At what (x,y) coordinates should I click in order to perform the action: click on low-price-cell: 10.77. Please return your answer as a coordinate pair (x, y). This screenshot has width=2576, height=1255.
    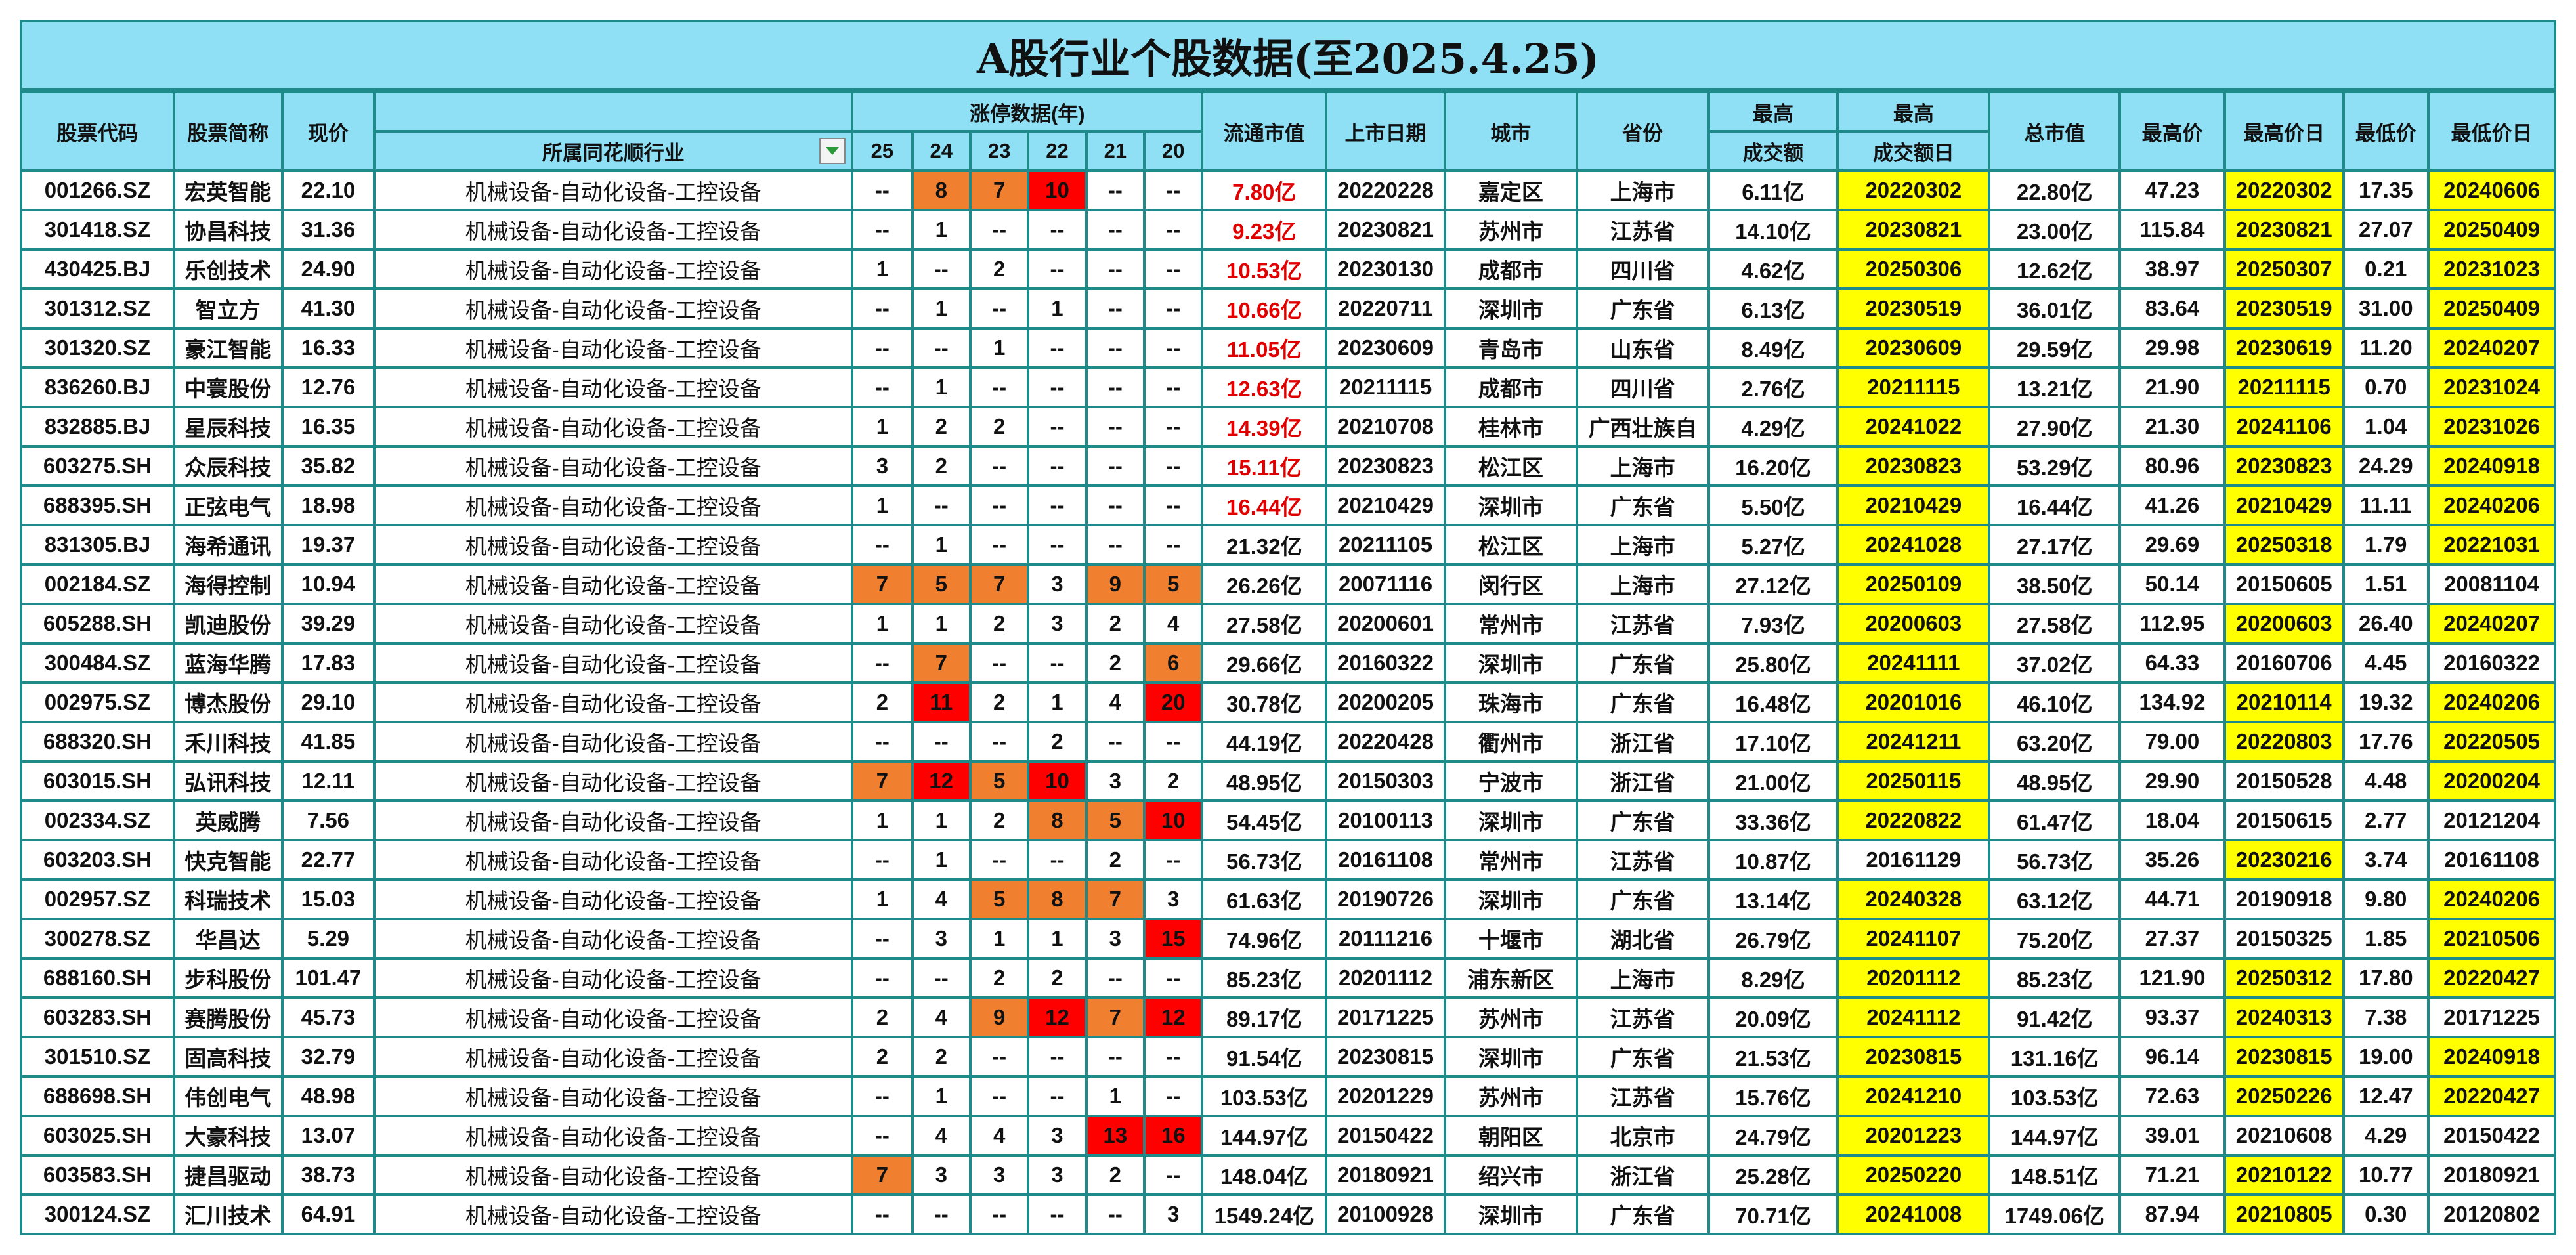
    Looking at the image, I should click on (2386, 1175).